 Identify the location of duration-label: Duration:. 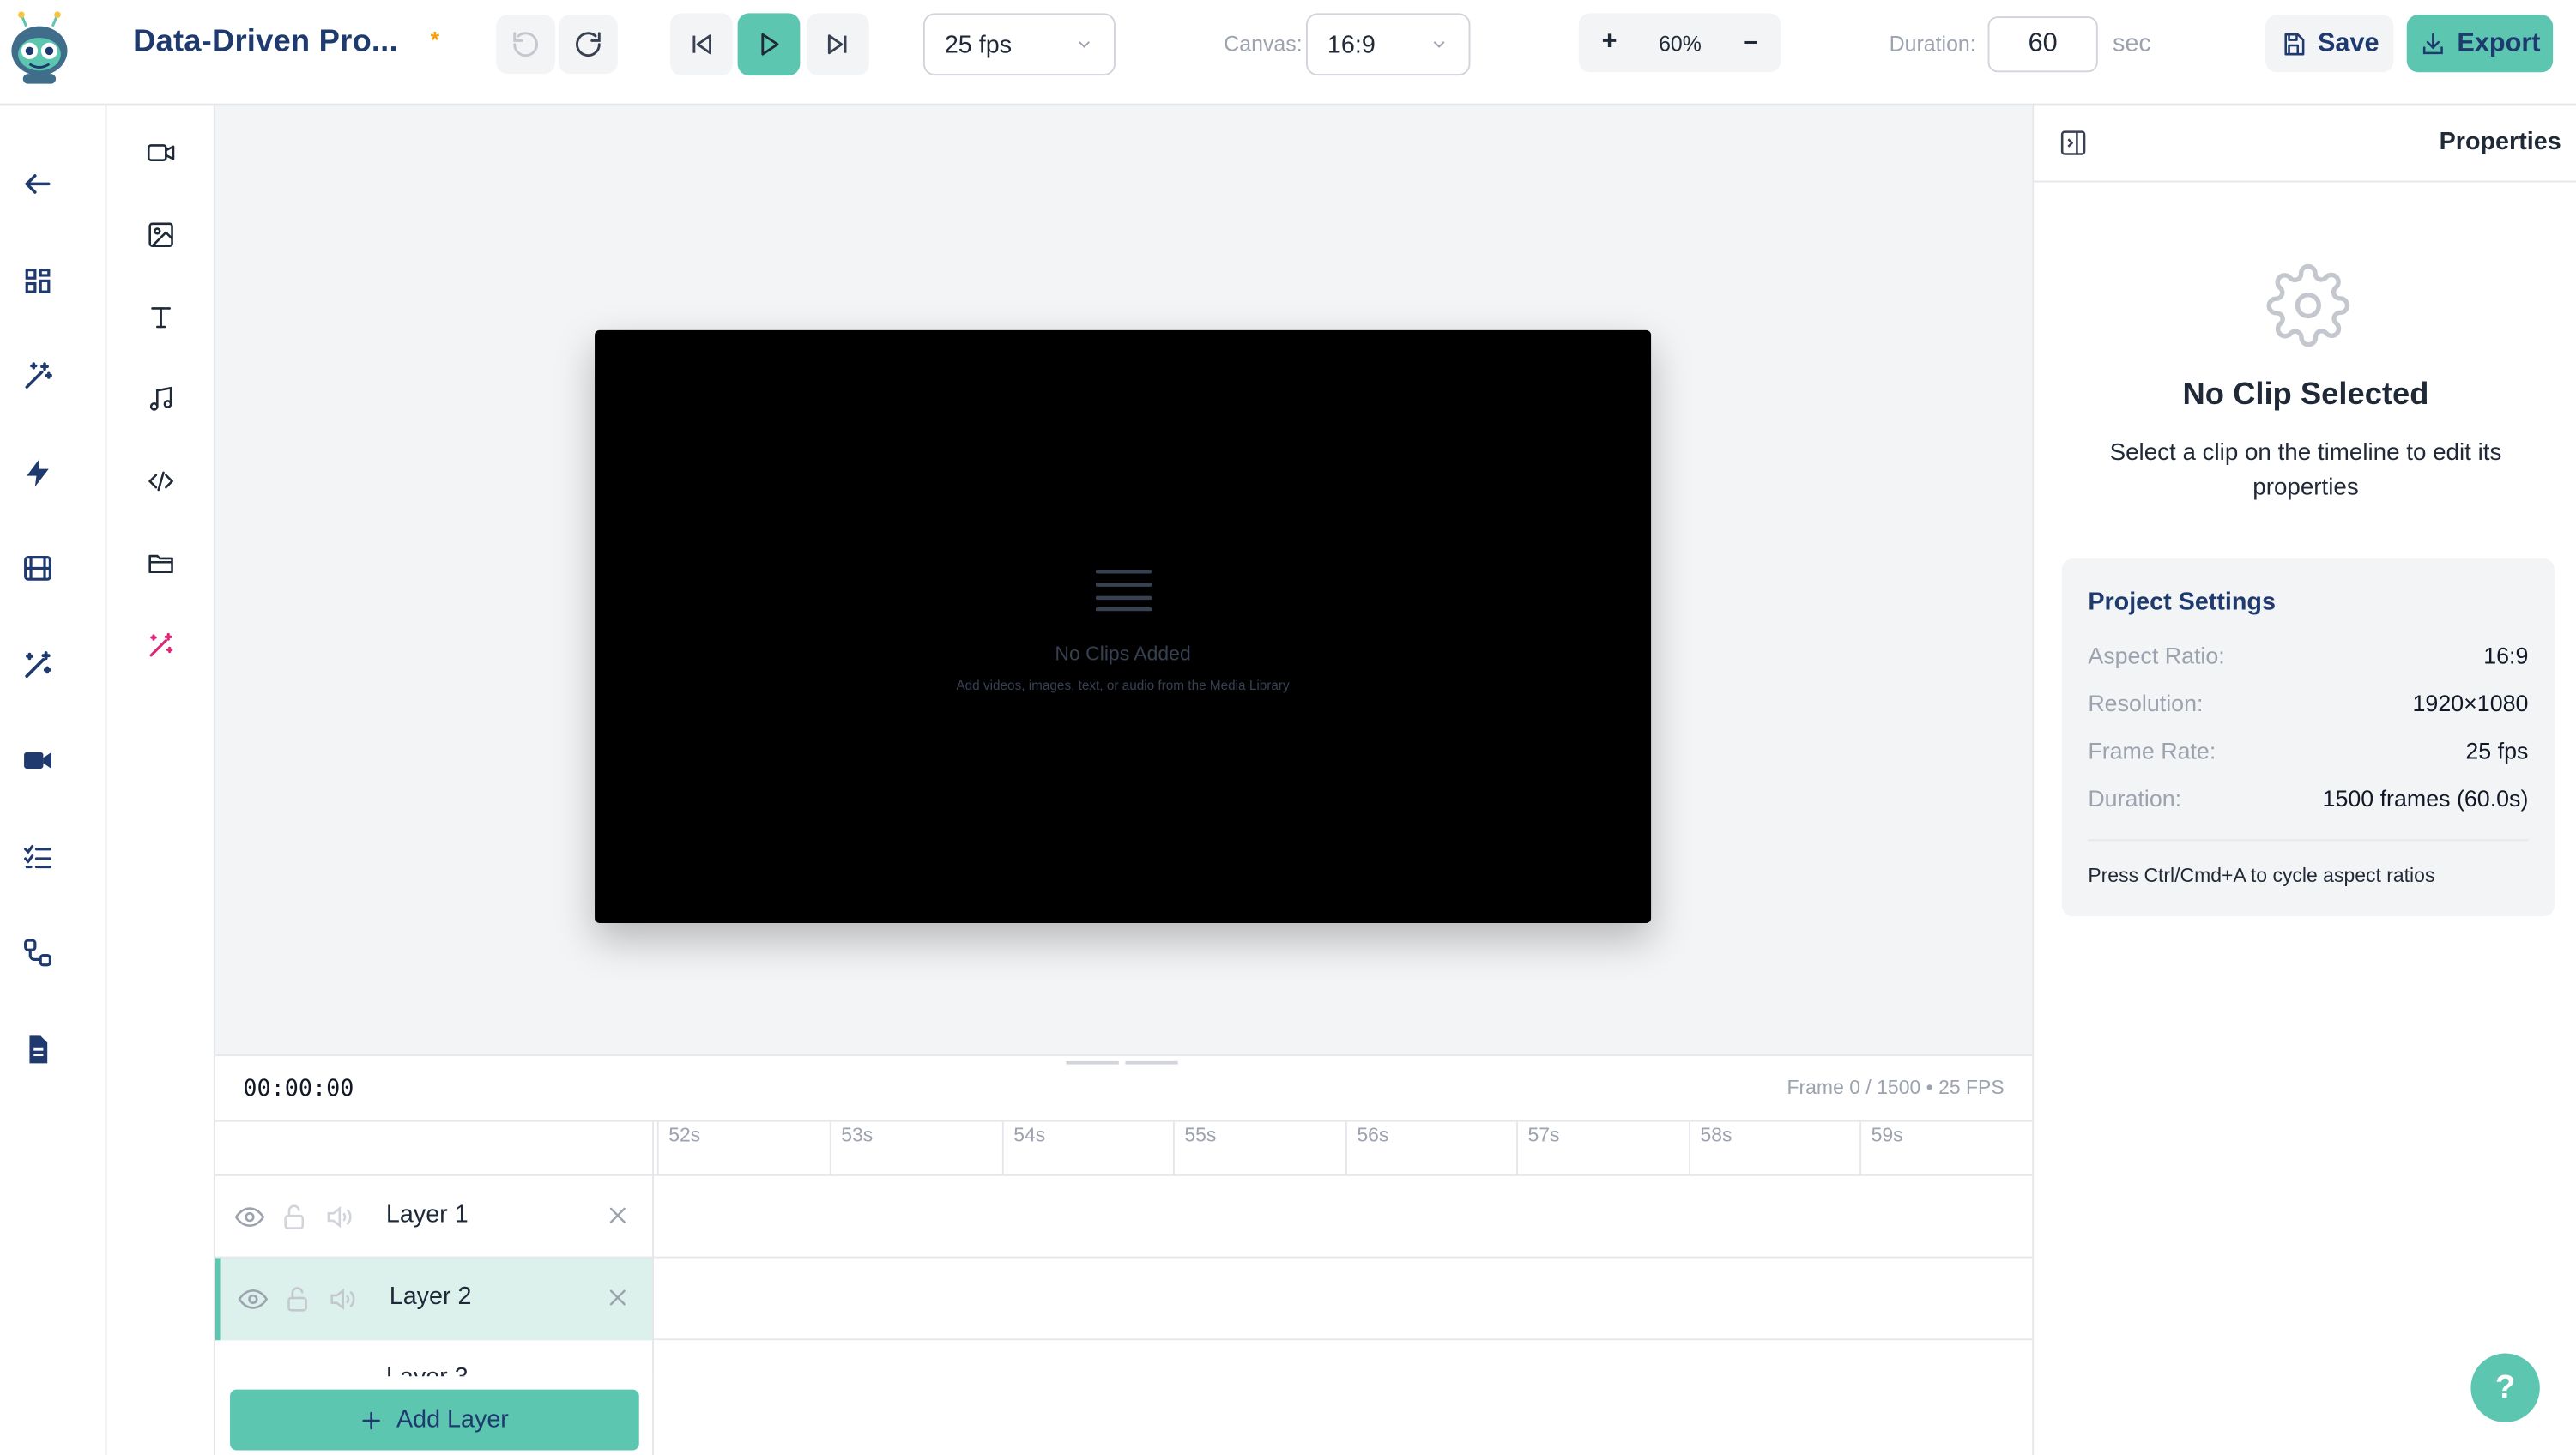
(1932, 44).